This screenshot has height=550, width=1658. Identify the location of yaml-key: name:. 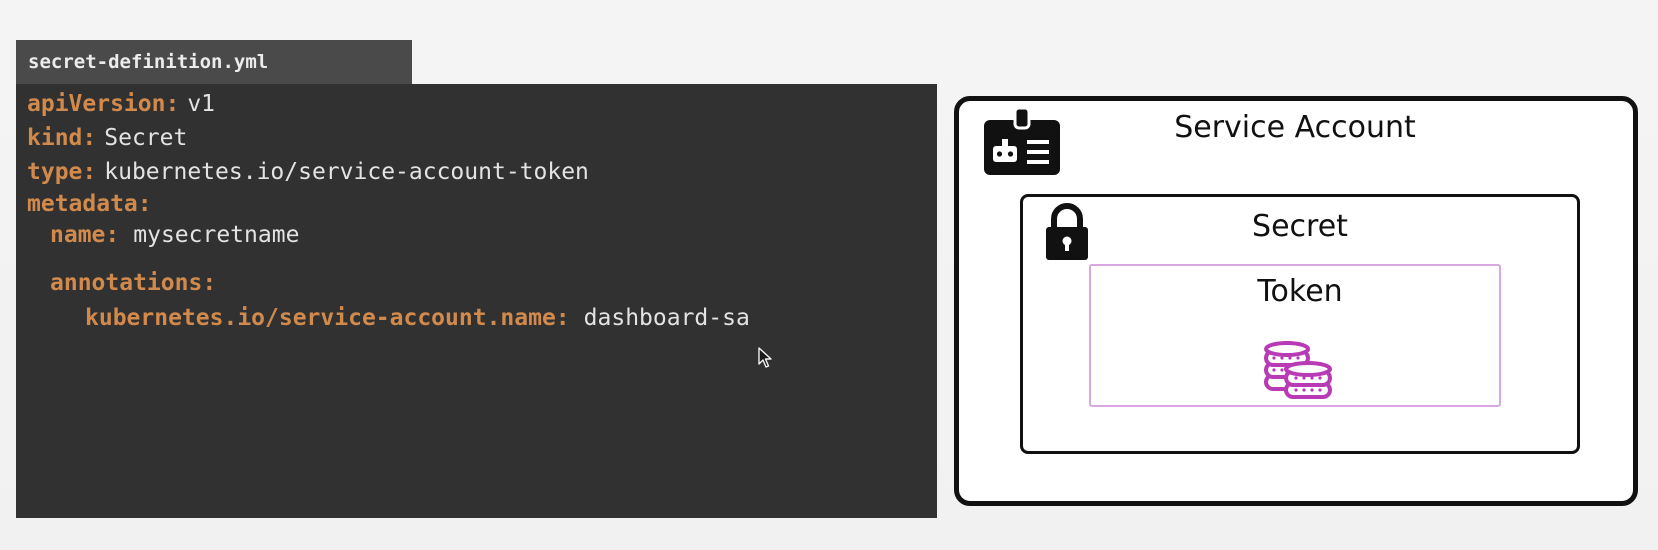
(85, 235).